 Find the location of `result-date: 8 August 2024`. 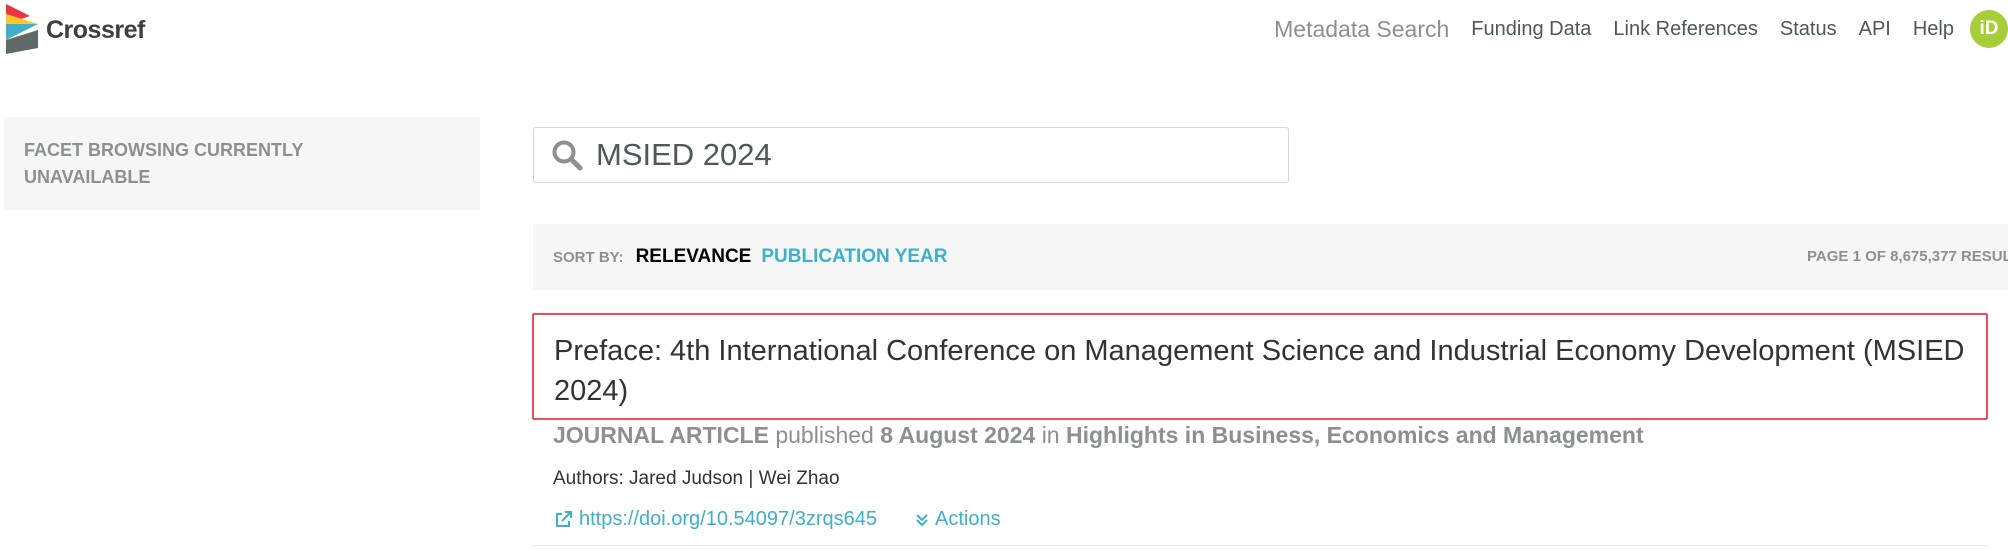

result-date: 8 August 2024 is located at coordinates (958, 435).